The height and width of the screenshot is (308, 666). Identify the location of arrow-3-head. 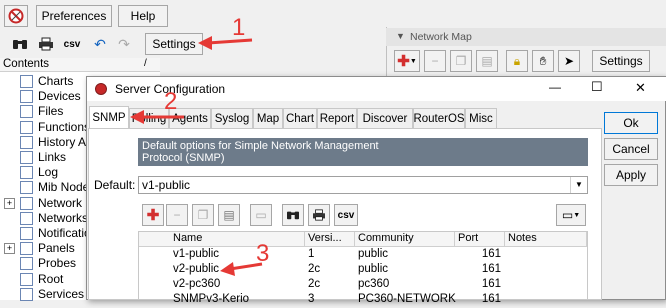
(227, 269).